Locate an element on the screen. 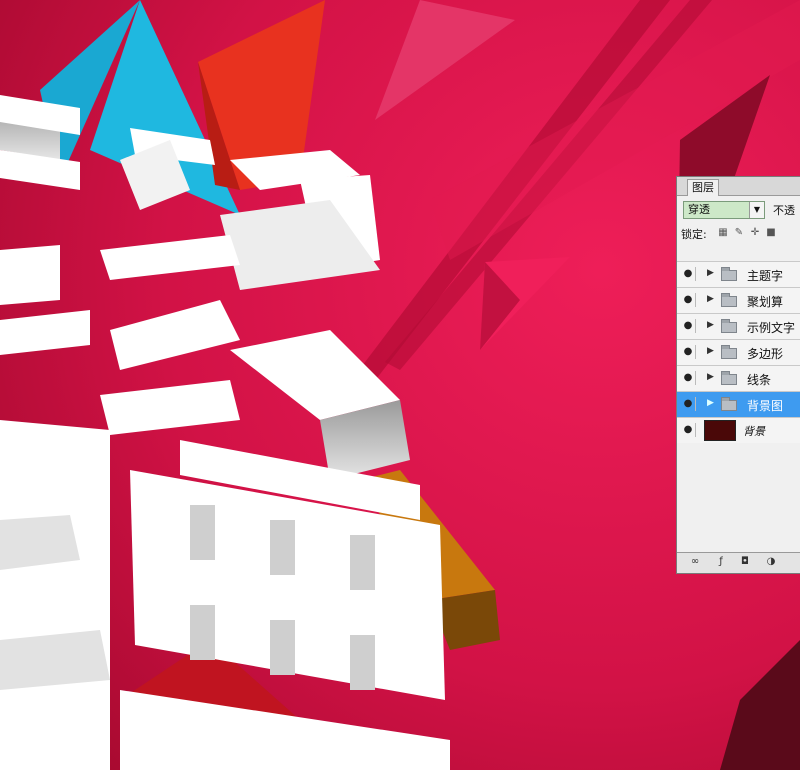  blend-row: 穿透 ▼ 不透 is located at coordinates (738, 210).